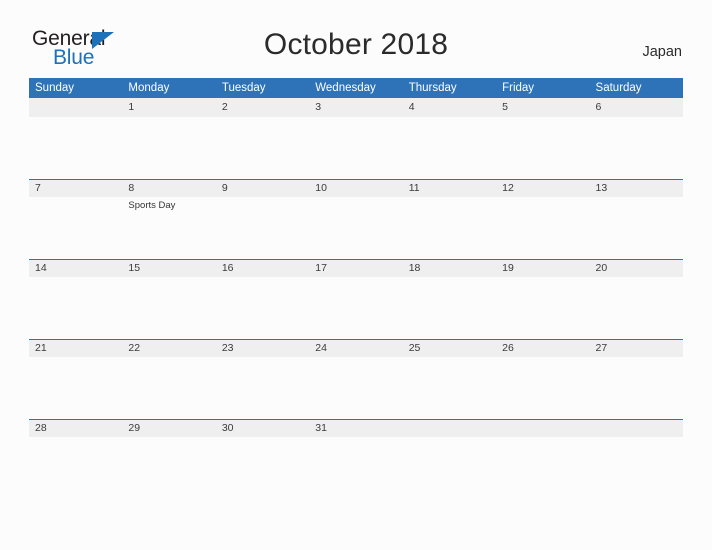 This screenshot has height=550, width=712. Describe the element at coordinates (262, 188) in the screenshot. I see `day-number: 9` at that location.